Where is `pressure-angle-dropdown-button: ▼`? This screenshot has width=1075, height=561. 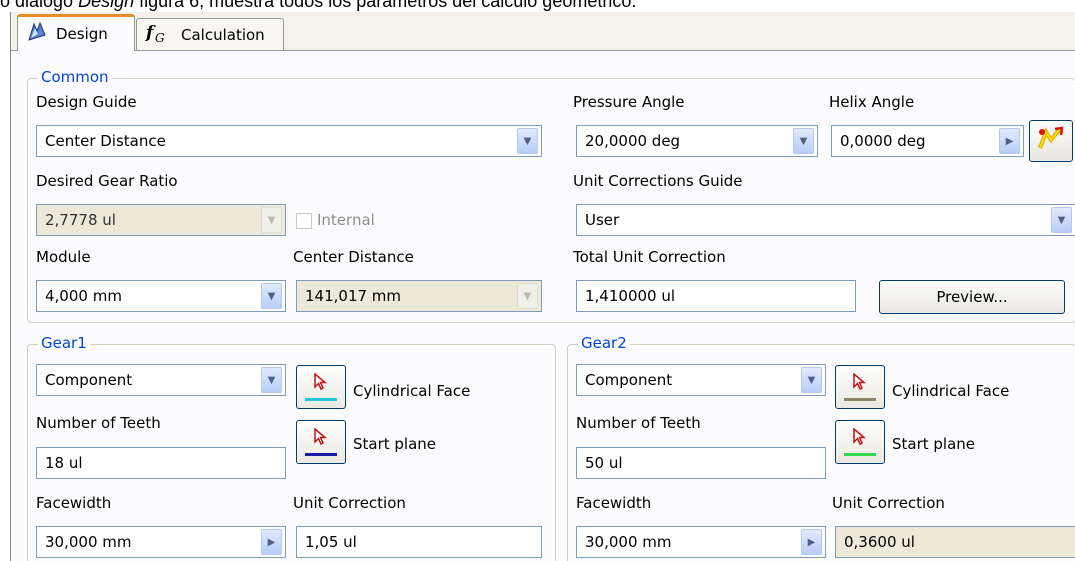
pressure-angle-dropdown-button: ▼ is located at coordinates (803, 141).